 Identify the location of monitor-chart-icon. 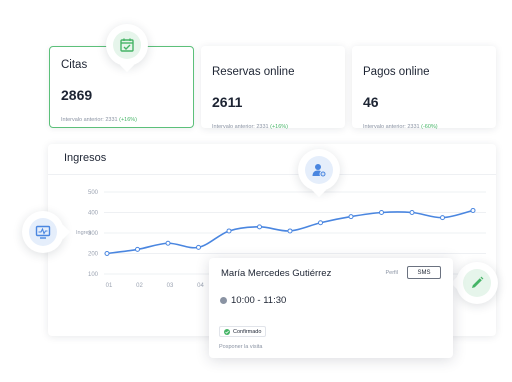
(43, 232).